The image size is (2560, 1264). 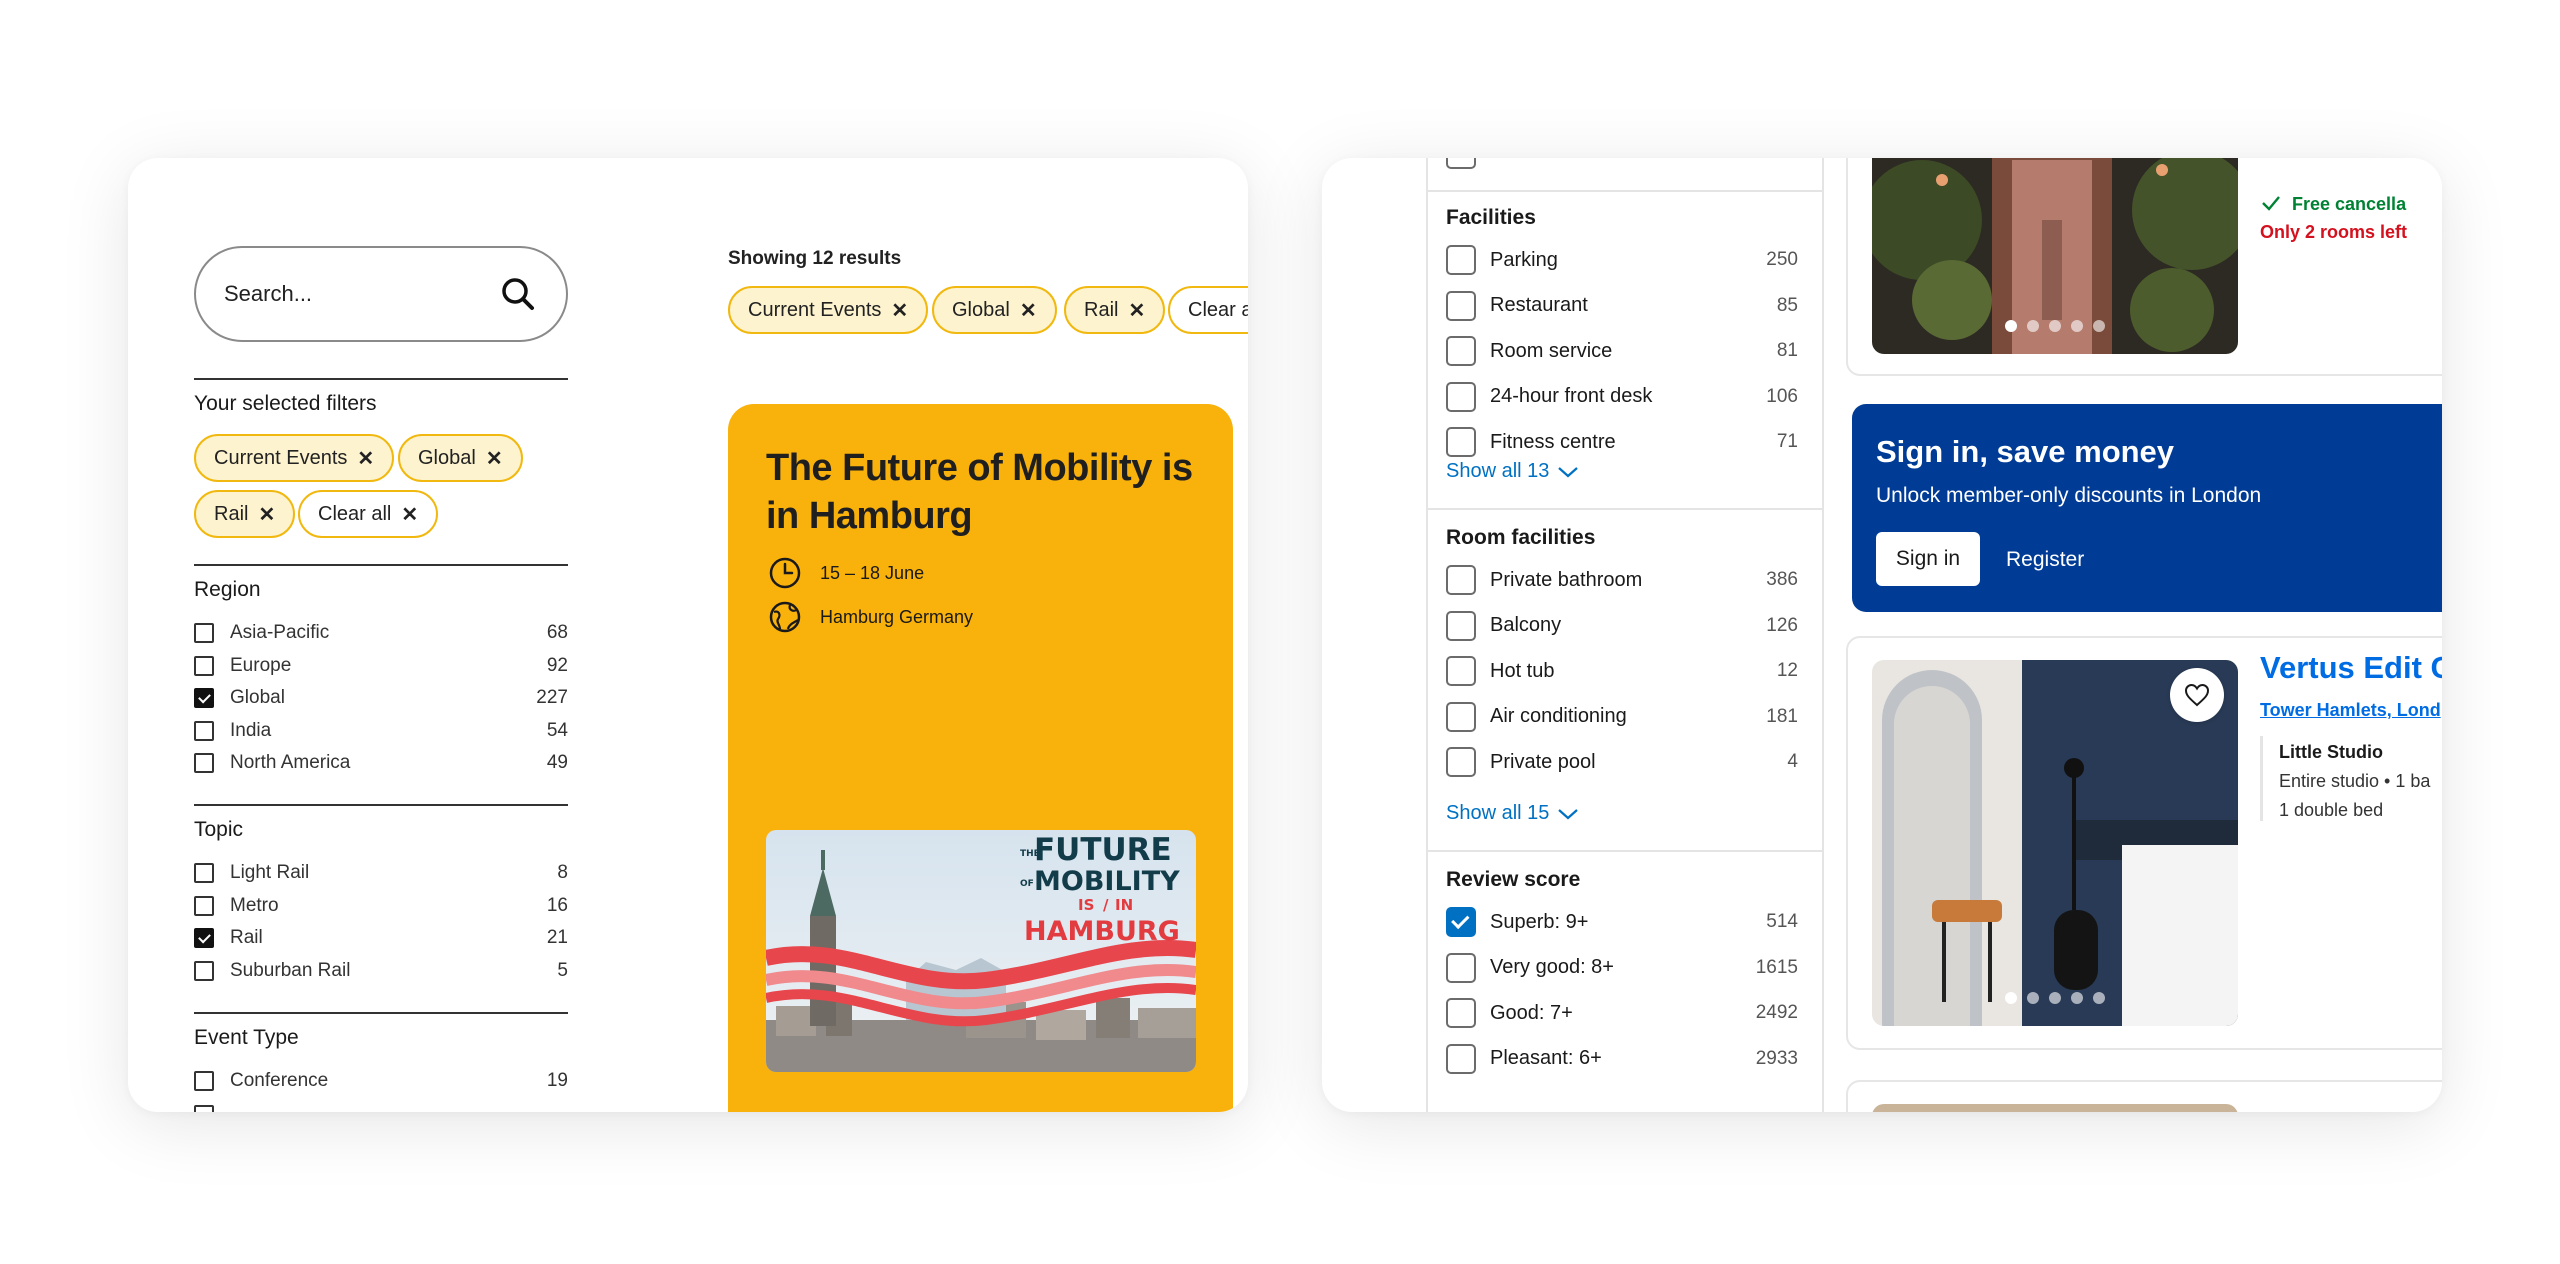 What do you see at coordinates (2197, 695) in the screenshot?
I see `save-favorite-button` at bounding box center [2197, 695].